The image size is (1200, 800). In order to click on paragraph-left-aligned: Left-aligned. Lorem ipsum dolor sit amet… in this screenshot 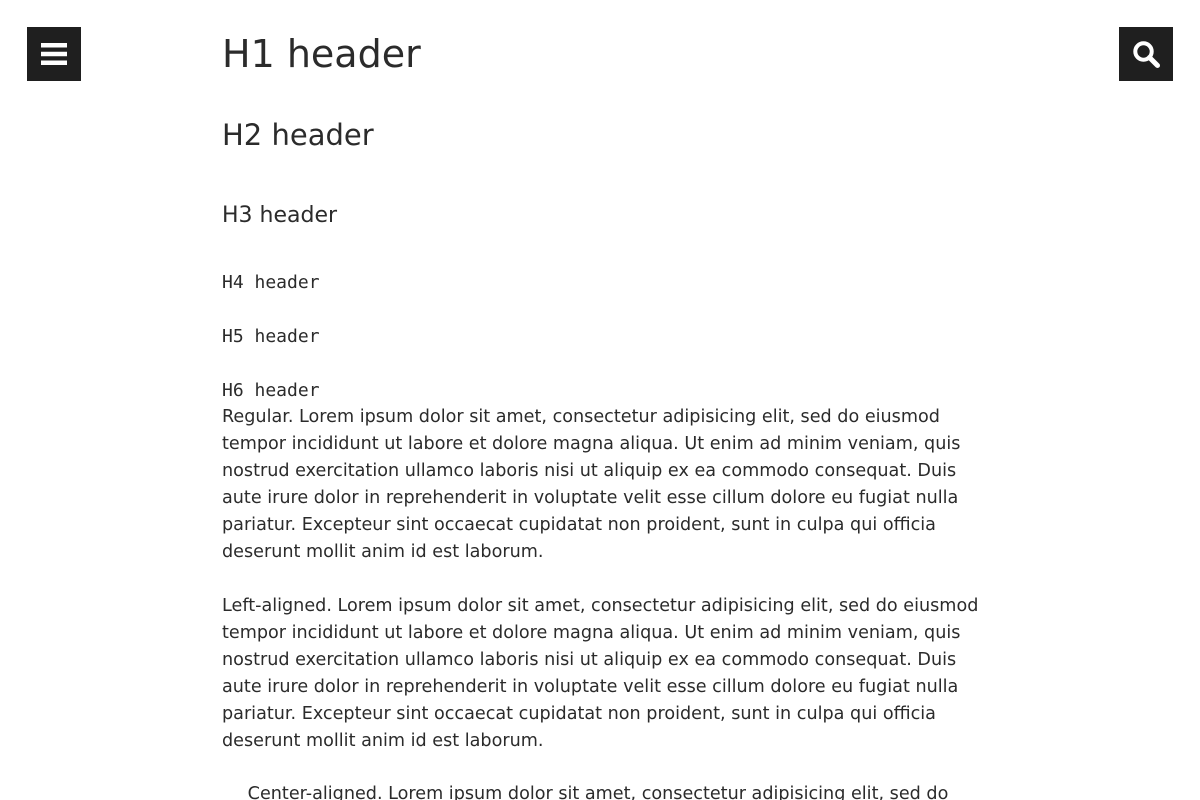, I will do `click(600, 673)`.